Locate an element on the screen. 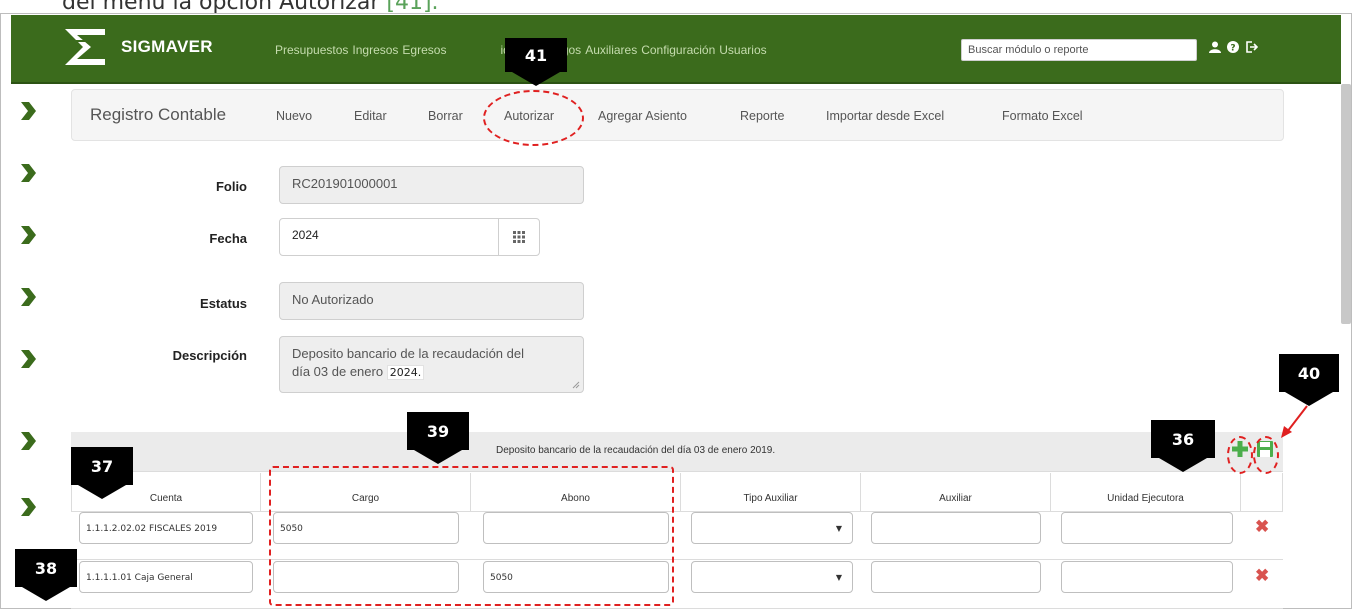 This screenshot has height=609, width=1352. nuevo-button: Nuevo is located at coordinates (294, 116).